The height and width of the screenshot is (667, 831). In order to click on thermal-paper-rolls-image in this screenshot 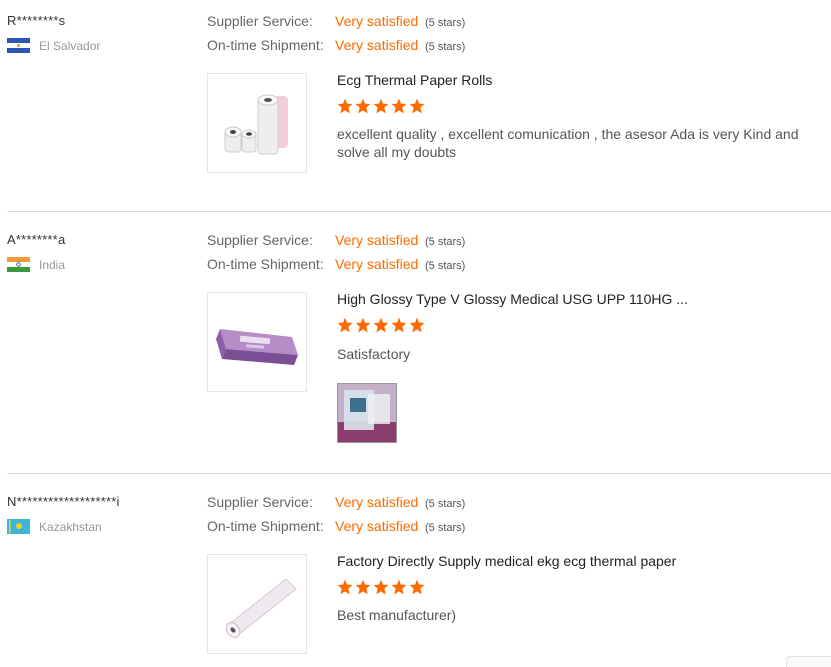, I will do `click(256, 124)`.